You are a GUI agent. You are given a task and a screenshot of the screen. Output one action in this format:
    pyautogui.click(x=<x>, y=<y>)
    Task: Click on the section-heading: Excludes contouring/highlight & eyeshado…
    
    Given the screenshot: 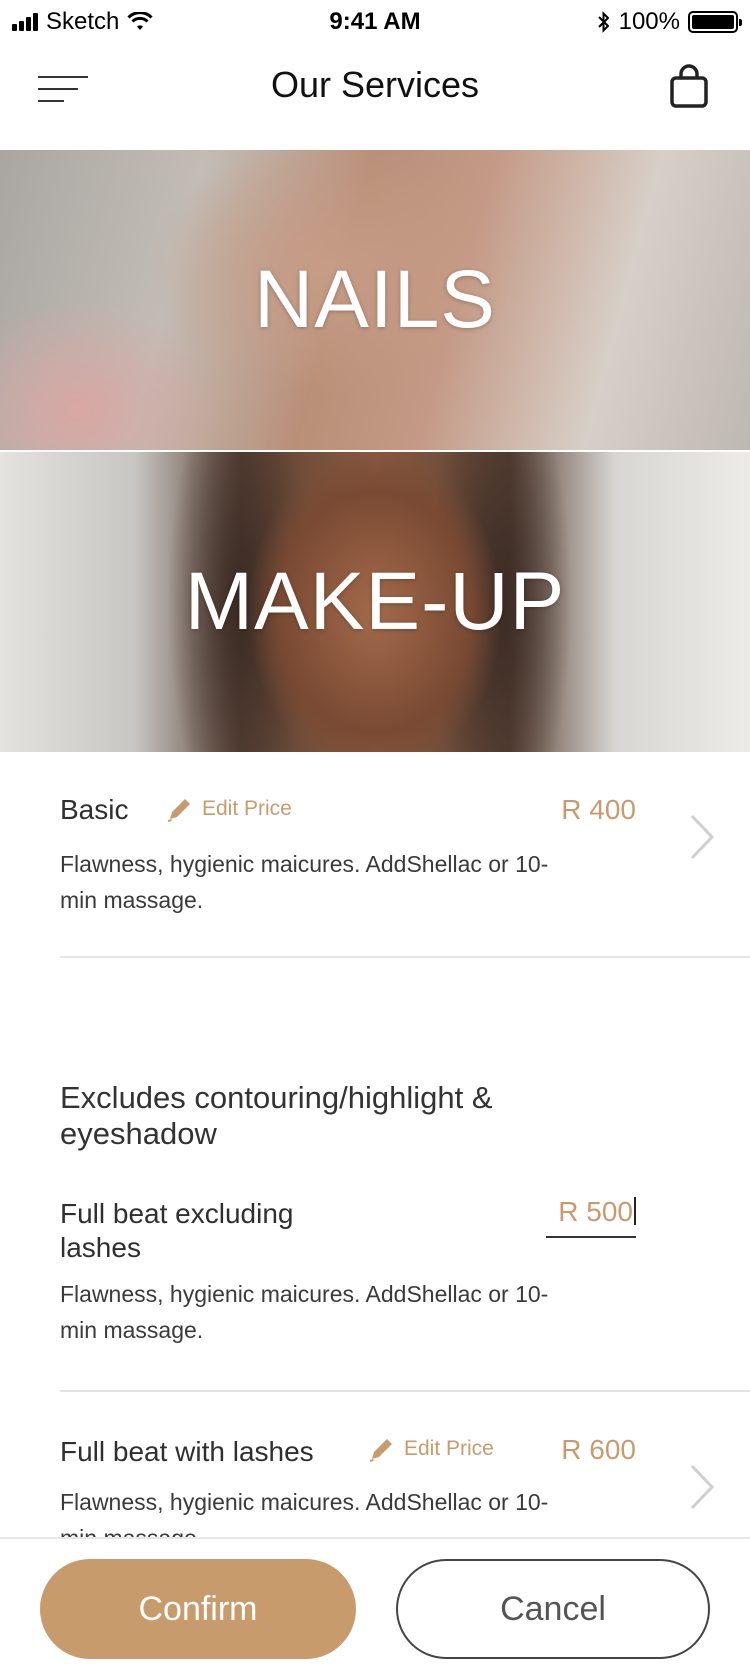 What is the action you would take?
    pyautogui.click(x=276, y=1115)
    